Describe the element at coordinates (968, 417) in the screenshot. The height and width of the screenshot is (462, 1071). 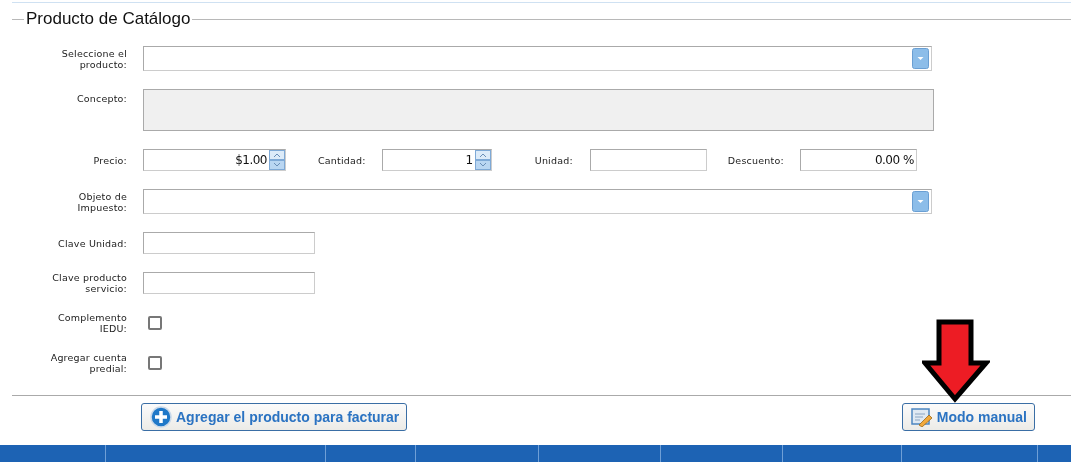
I see `manual-mode-button: Modo manual` at that location.